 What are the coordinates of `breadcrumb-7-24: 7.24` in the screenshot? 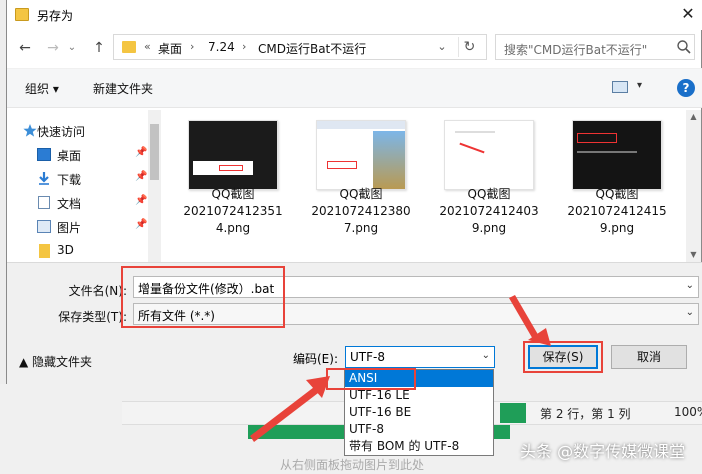 It's located at (221, 47).